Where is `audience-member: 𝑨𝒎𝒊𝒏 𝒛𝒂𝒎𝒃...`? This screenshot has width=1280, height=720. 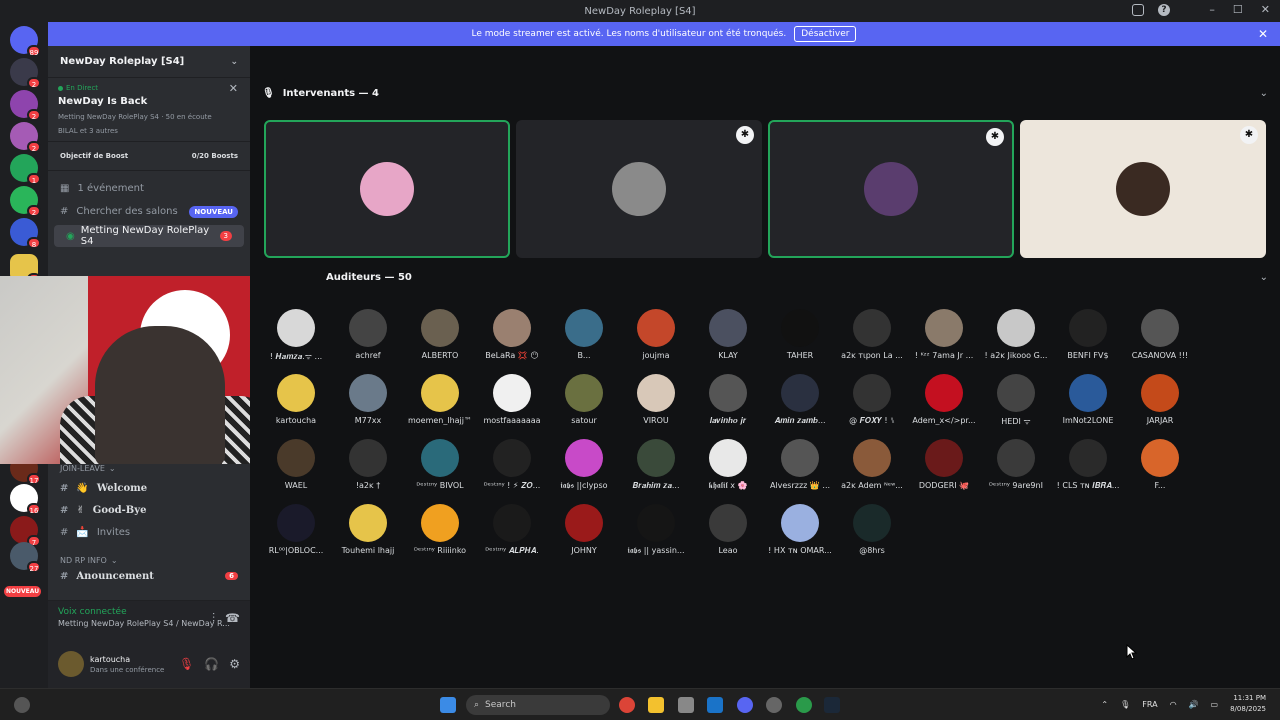 audience-member: 𝑨𝒎𝒊𝒏 𝒛𝒂𝒎𝒃... is located at coordinates (800, 400).